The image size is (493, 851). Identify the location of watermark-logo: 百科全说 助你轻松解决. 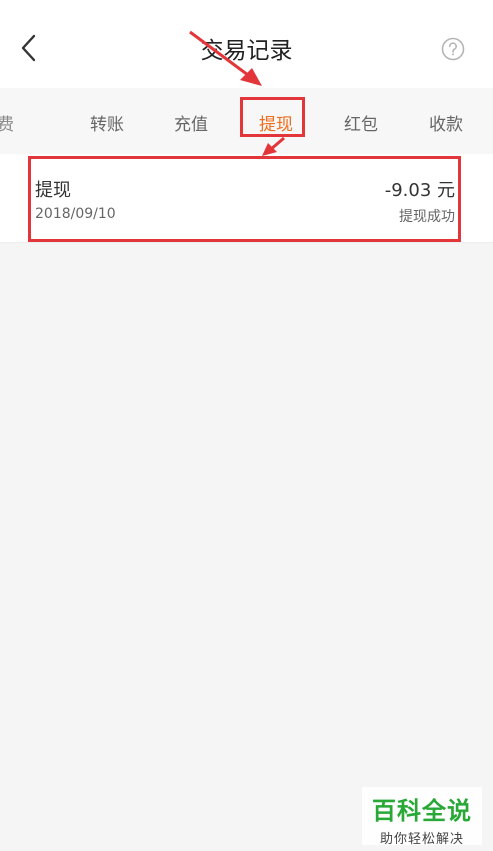
(422, 817).